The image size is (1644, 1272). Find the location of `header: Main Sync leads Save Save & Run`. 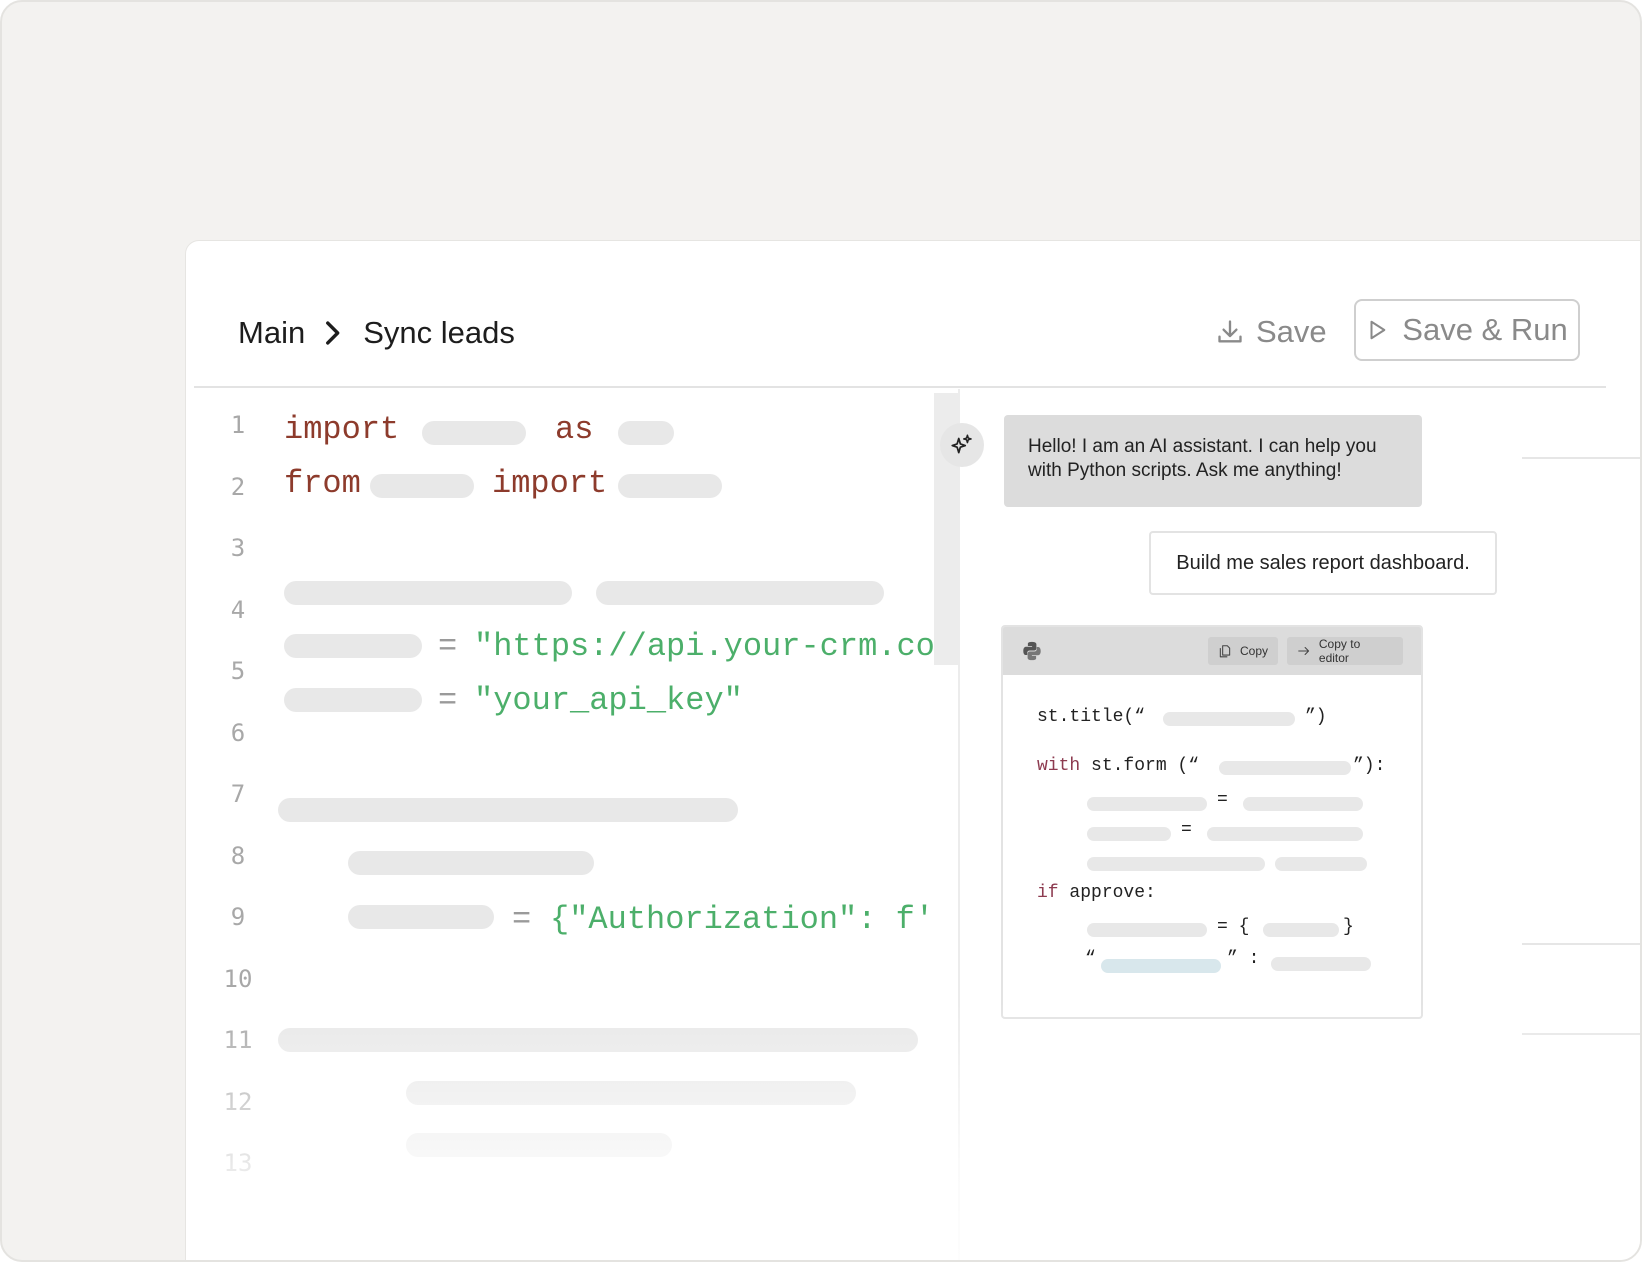

header: Main Sync leads Save Save & Run is located at coordinates (913, 314).